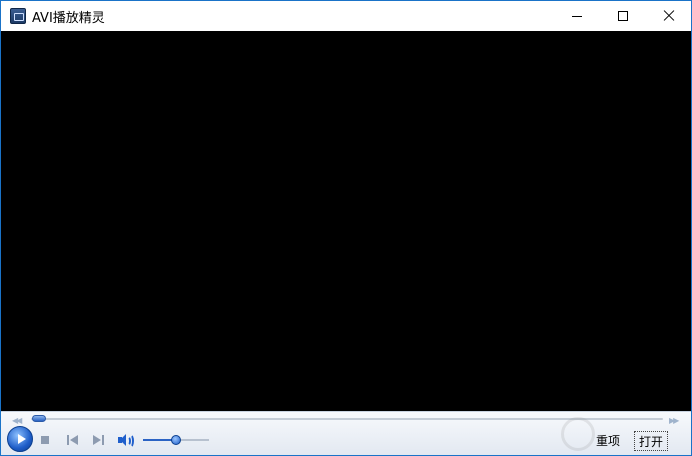 Image resolution: width=692 pixels, height=456 pixels. Describe the element at coordinates (126, 441) in the screenshot. I see `volume-icon` at that location.